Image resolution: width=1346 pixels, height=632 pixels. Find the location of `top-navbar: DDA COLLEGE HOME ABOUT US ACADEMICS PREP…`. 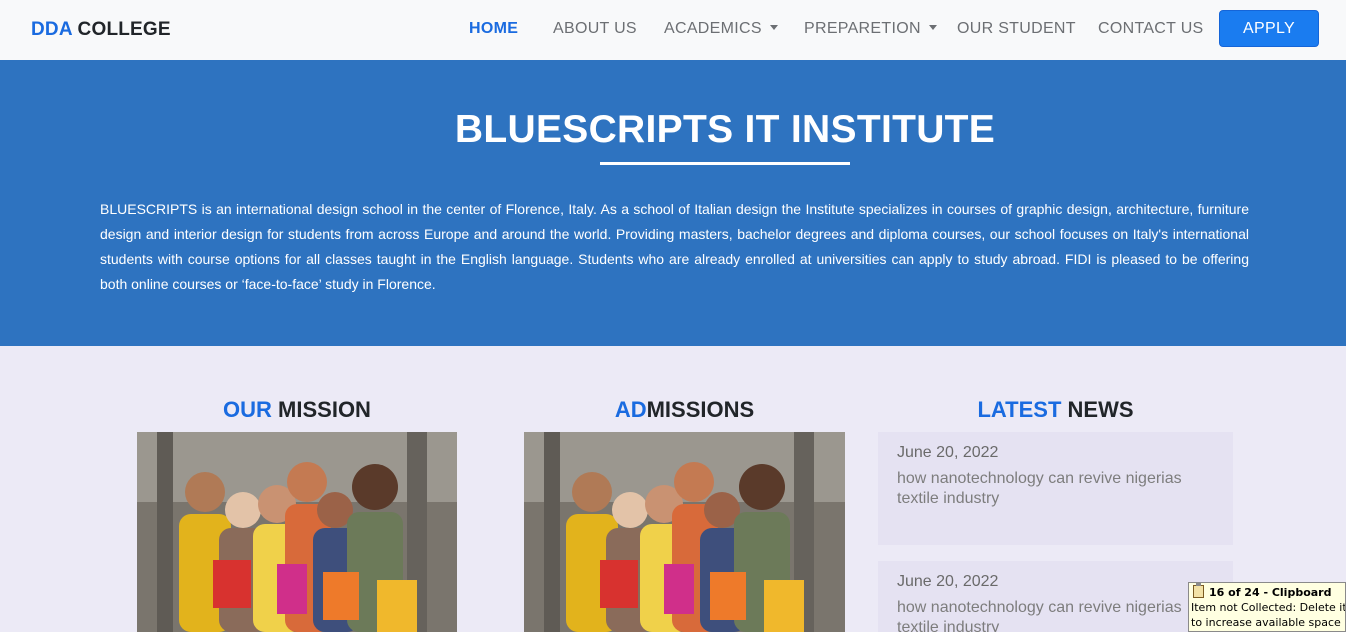

top-navbar: DDA COLLEGE HOME ABOUT US ACADEMICS PREP… is located at coordinates (673, 30).